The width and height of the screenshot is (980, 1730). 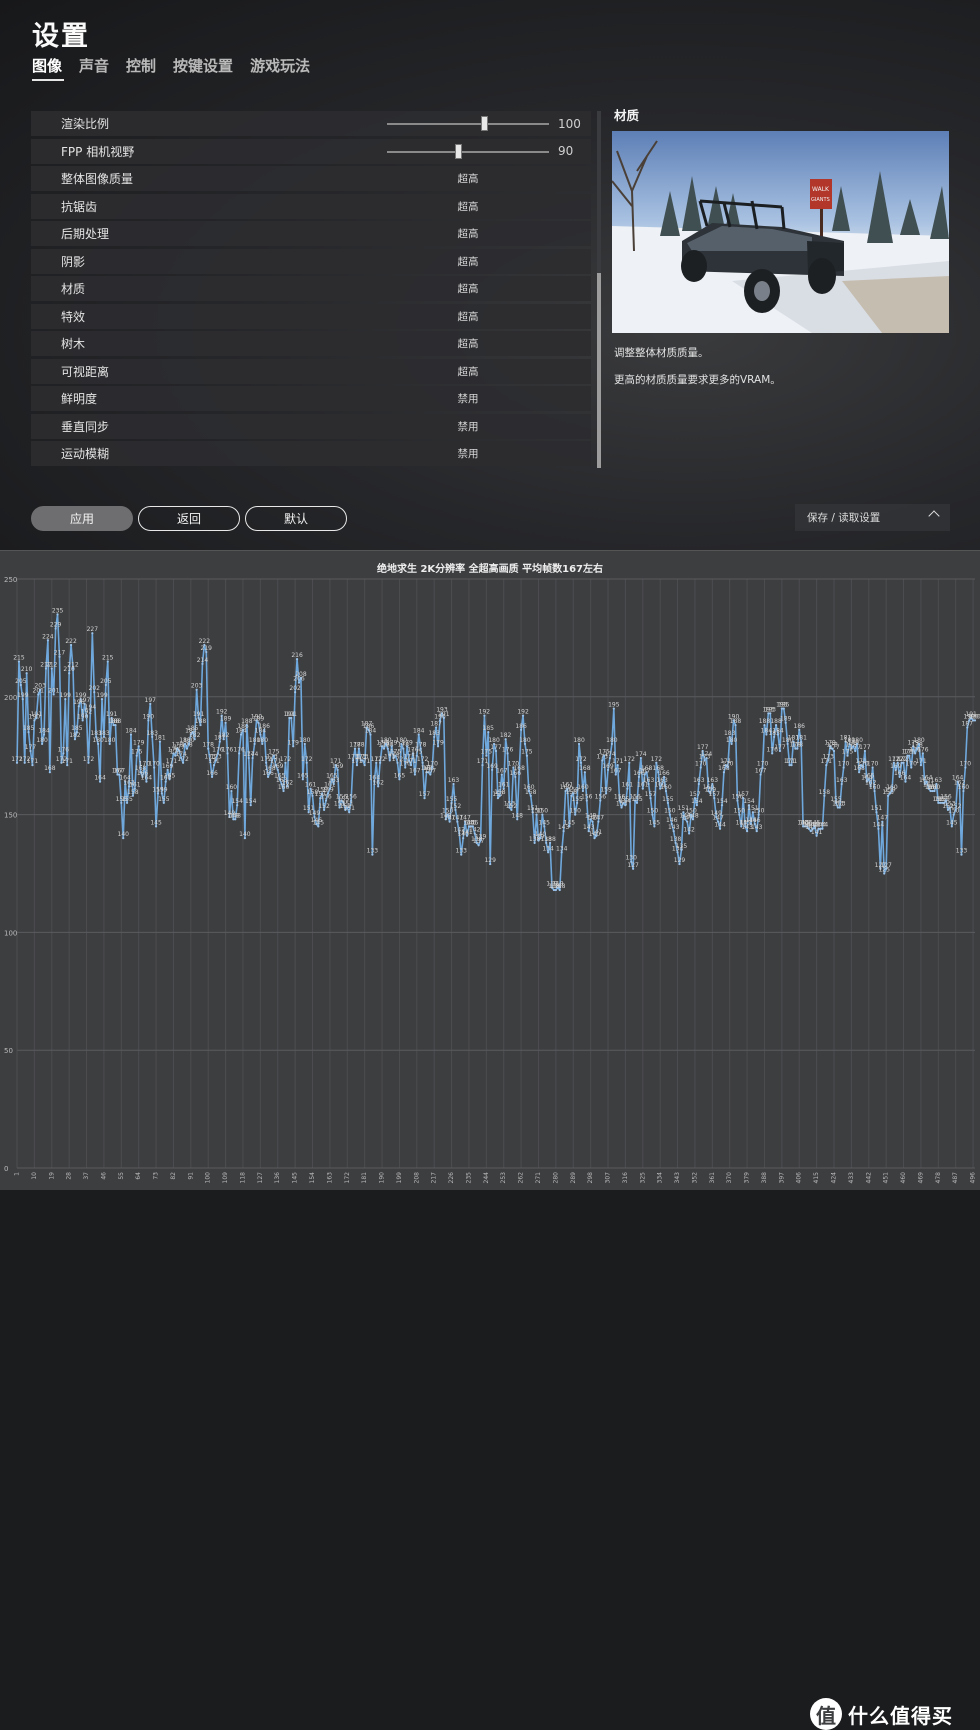 I want to click on setting-label: 整体图像质量, so click(x=97, y=179).